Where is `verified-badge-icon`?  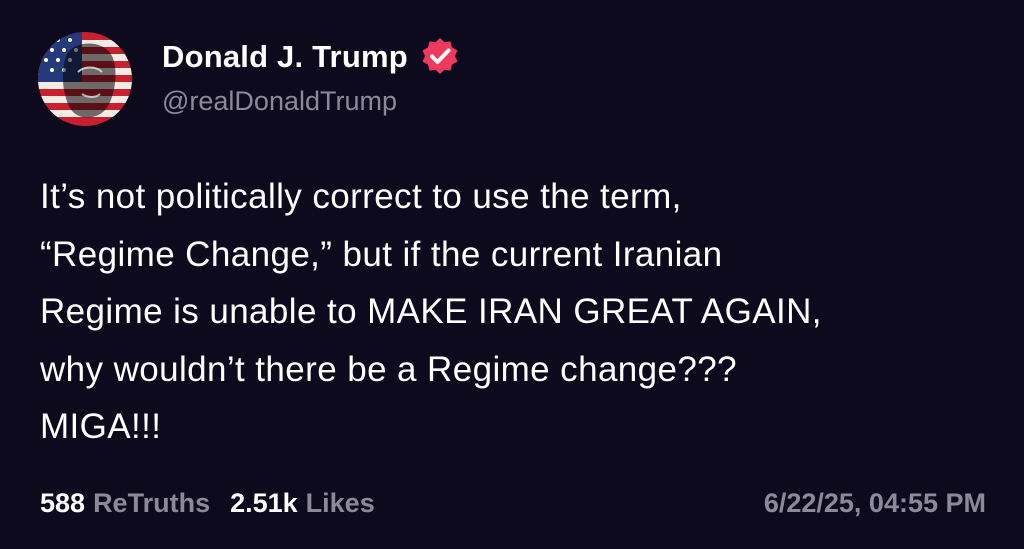 verified-badge-icon is located at coordinates (440, 57).